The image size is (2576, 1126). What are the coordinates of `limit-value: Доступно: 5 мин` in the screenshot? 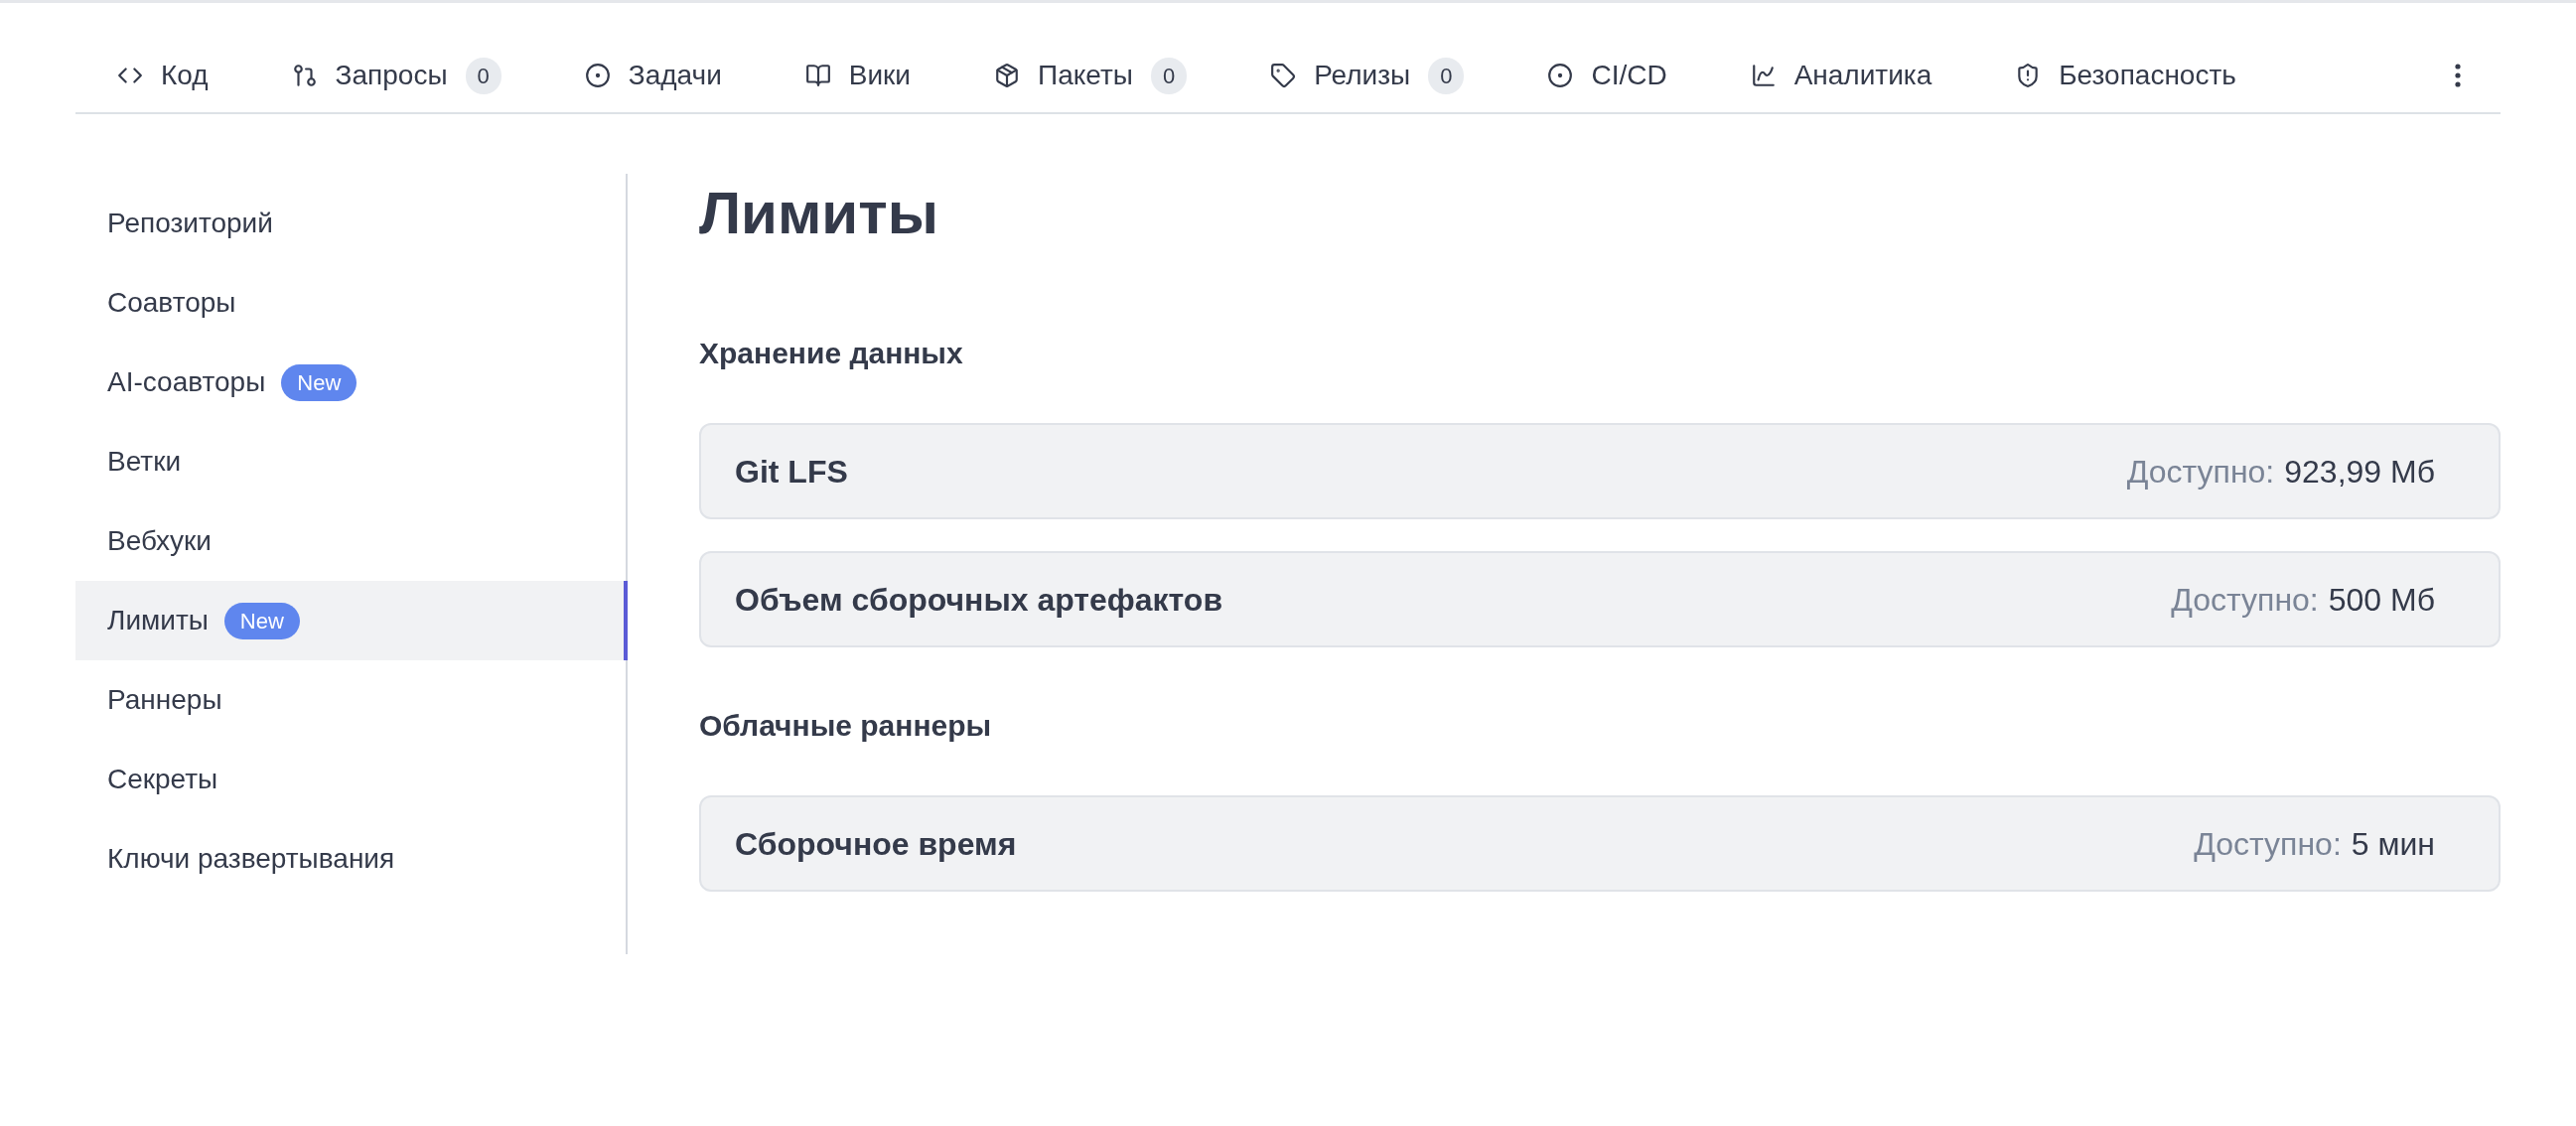 It's located at (2315, 844).